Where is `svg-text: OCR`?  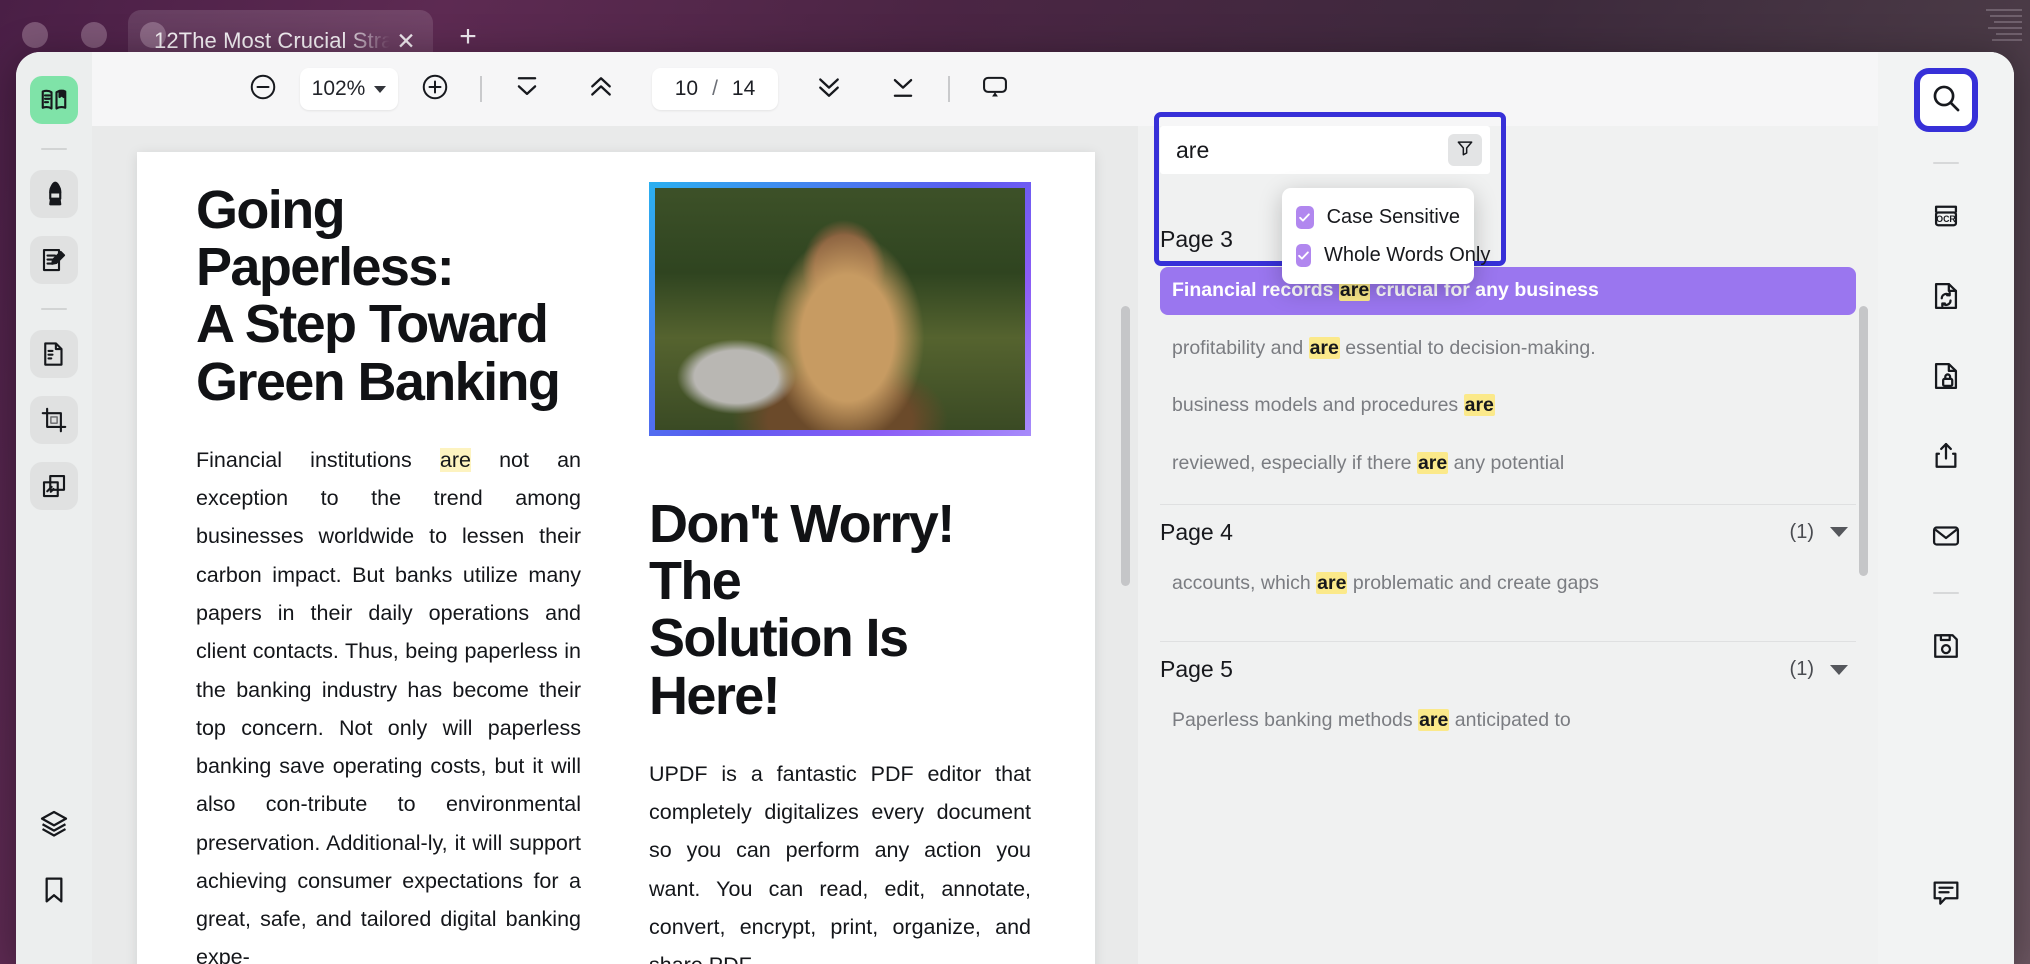 svg-text: OCR is located at coordinates (1946, 219).